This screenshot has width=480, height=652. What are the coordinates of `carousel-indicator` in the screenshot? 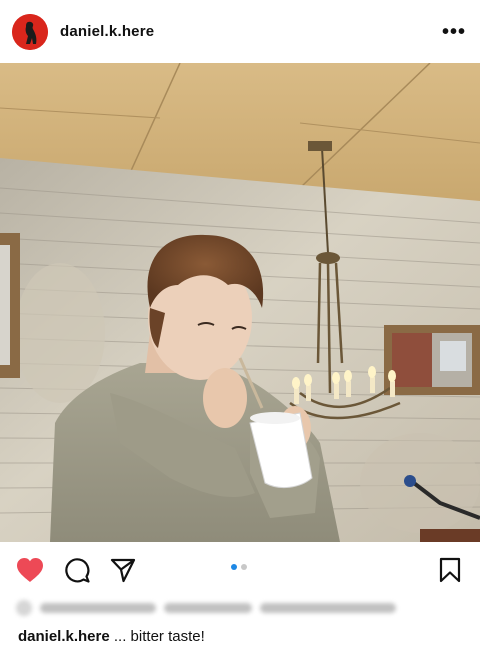 It's located at (239, 567).